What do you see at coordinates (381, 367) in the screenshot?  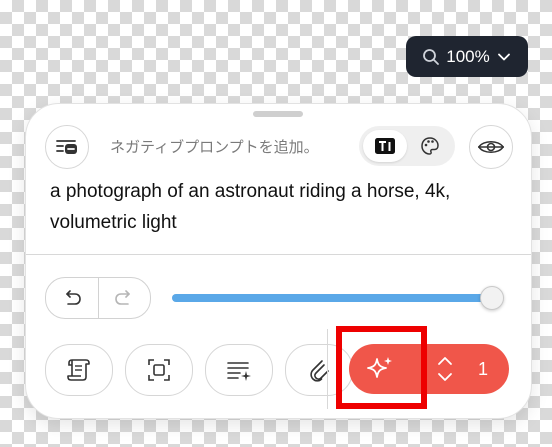 I see `highlight-box` at bounding box center [381, 367].